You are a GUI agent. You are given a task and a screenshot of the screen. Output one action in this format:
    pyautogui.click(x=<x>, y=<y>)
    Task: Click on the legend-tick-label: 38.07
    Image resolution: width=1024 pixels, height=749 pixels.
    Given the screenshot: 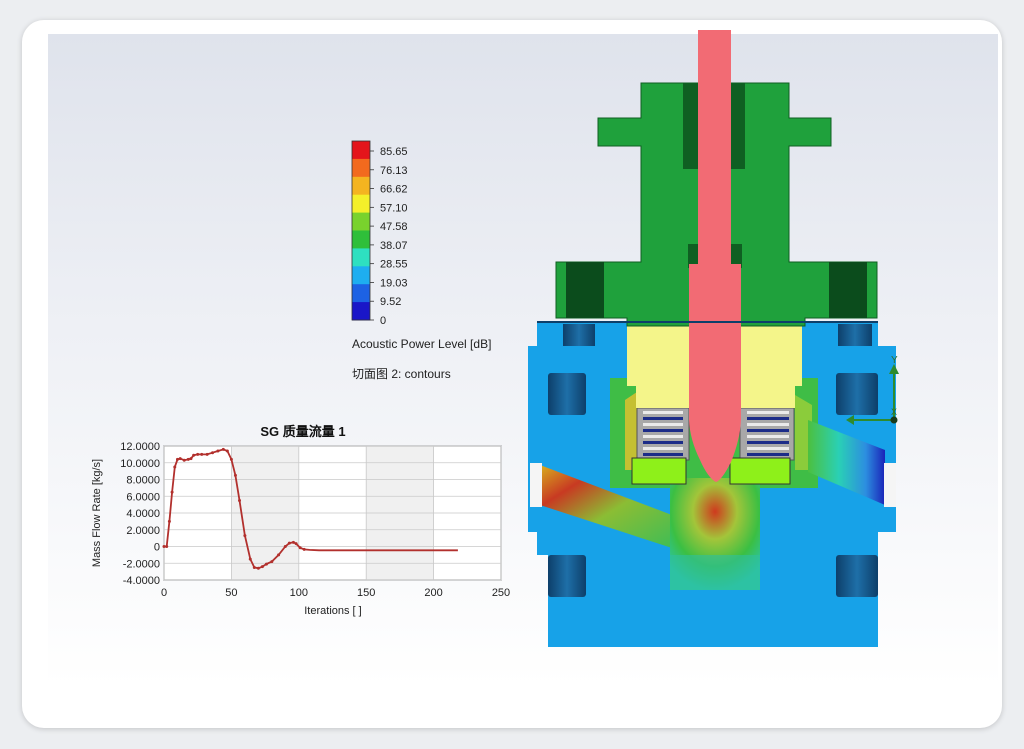 What is the action you would take?
    pyautogui.click(x=394, y=246)
    